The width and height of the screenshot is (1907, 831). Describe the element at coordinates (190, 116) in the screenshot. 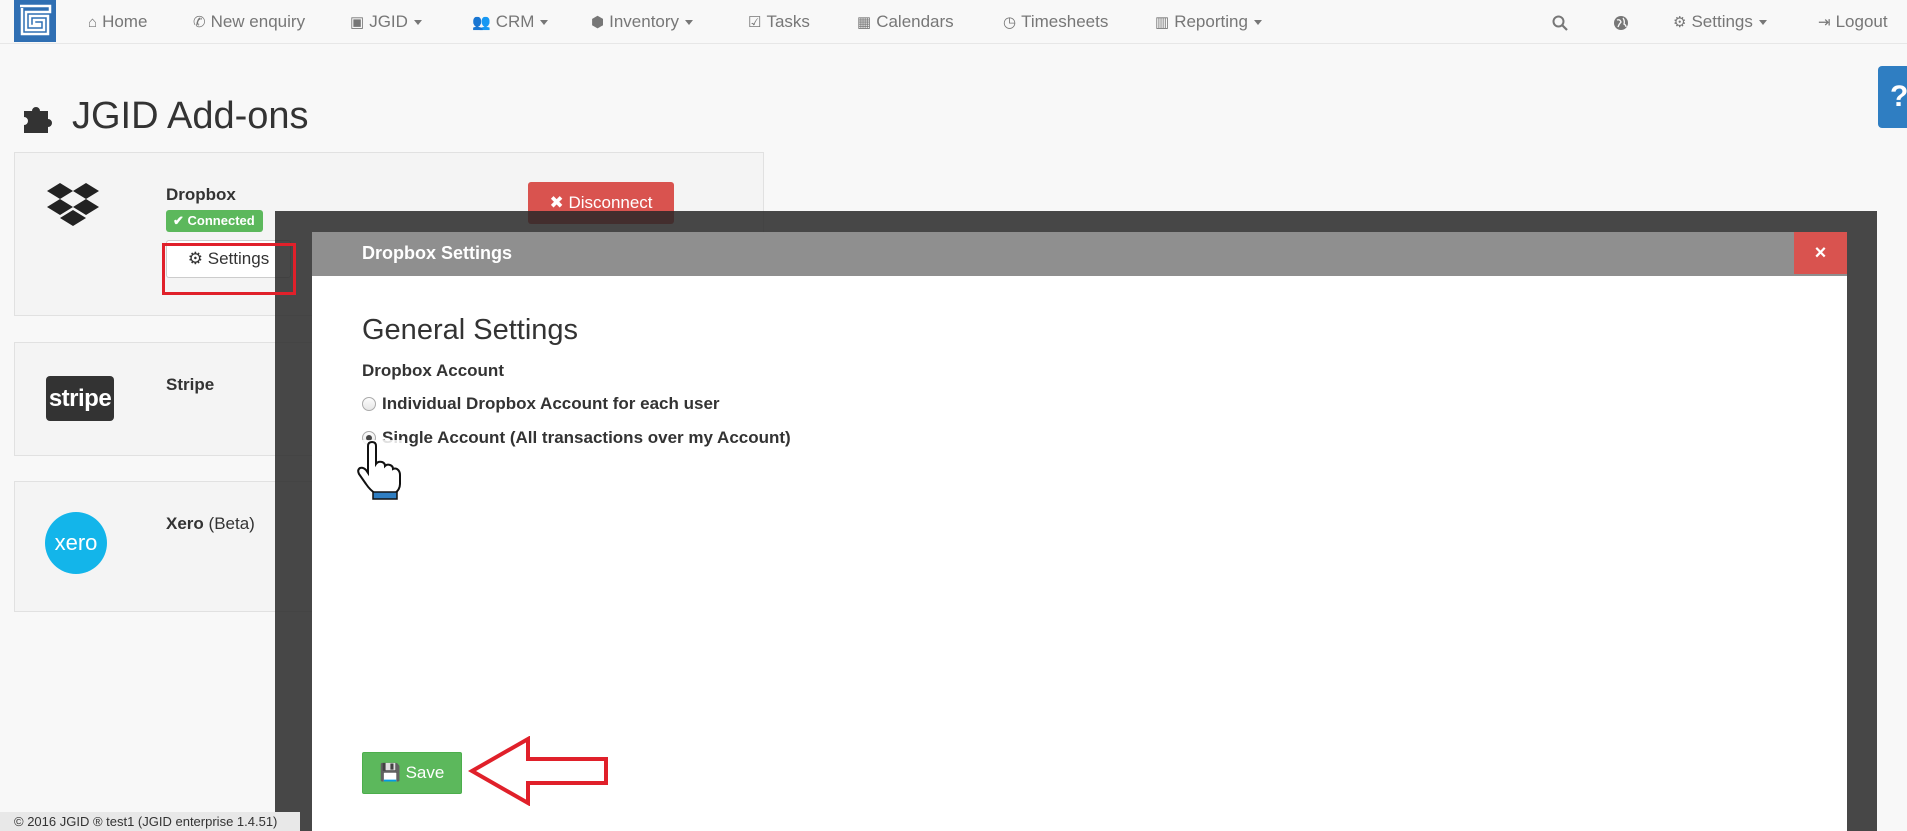

I see `page-title-text: JGID Add-ons` at that location.